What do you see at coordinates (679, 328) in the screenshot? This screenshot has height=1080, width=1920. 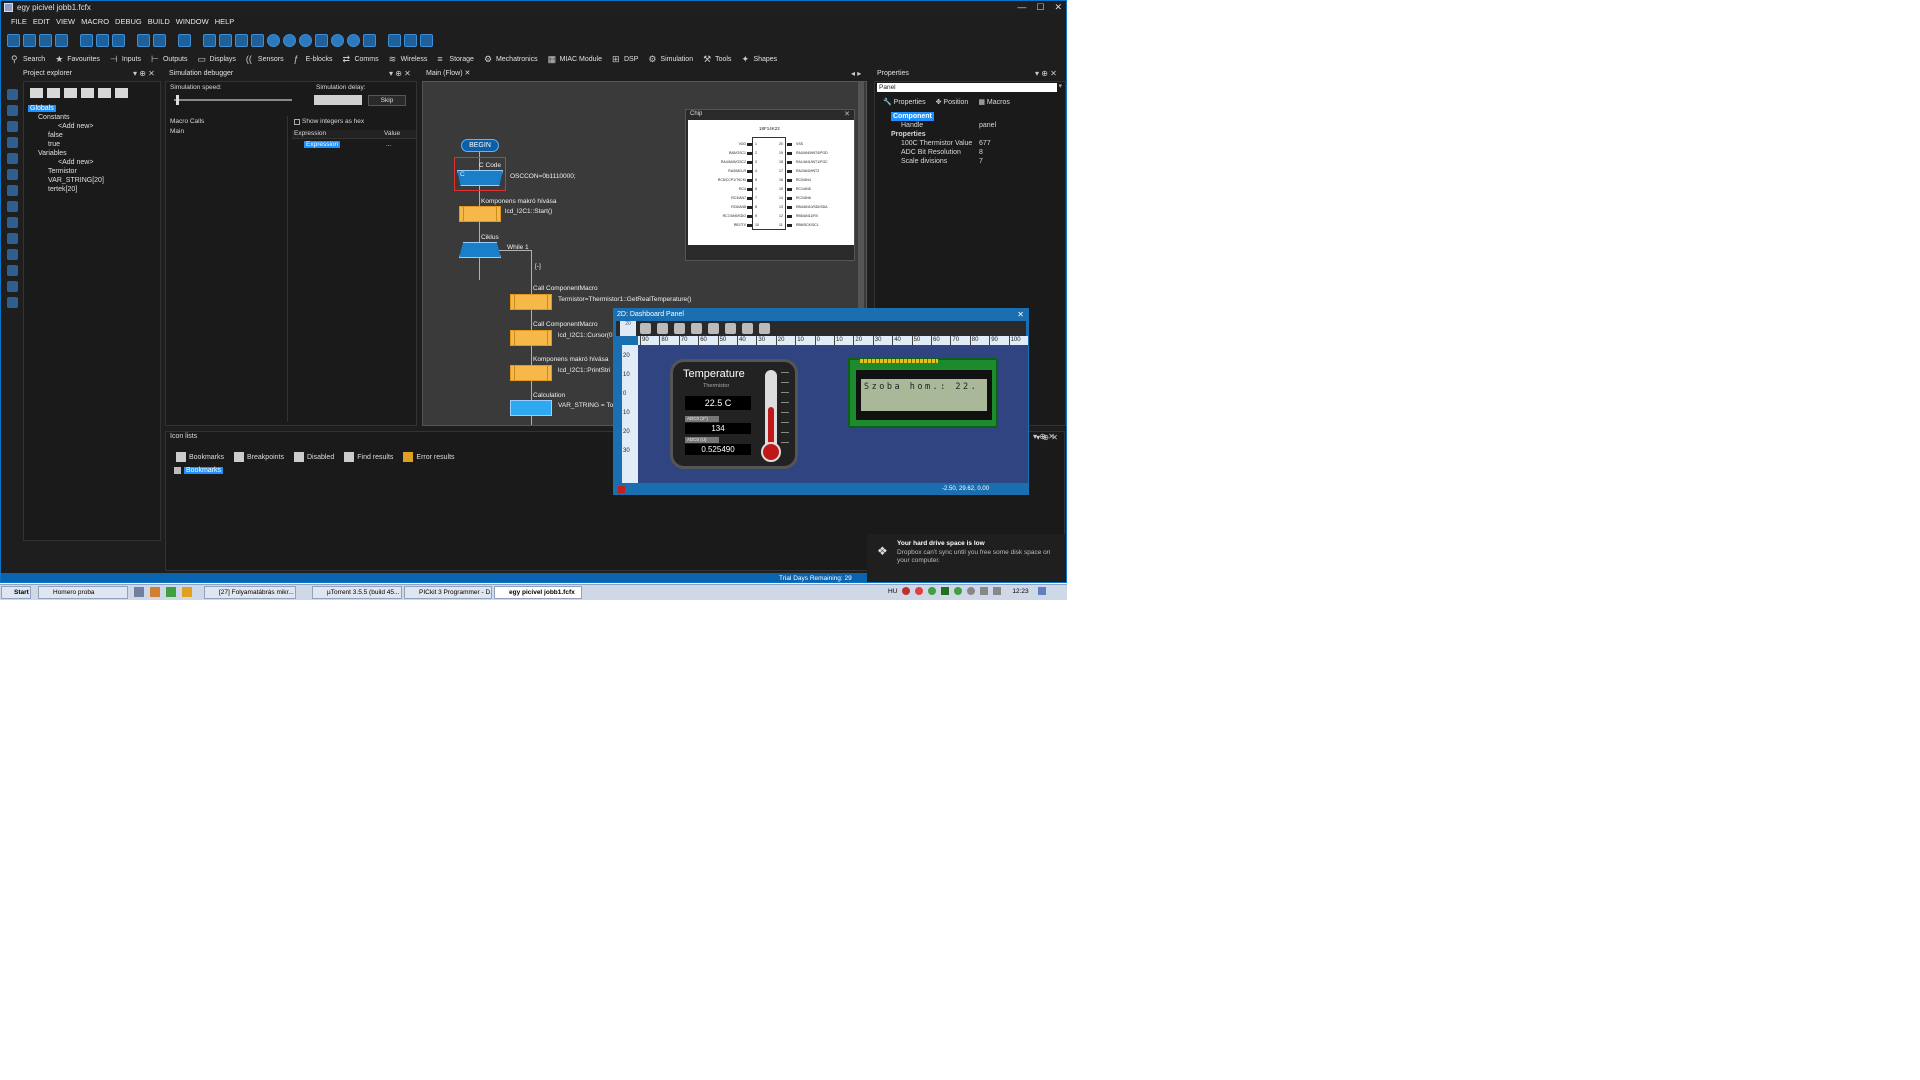 I see `sphere-icon` at bounding box center [679, 328].